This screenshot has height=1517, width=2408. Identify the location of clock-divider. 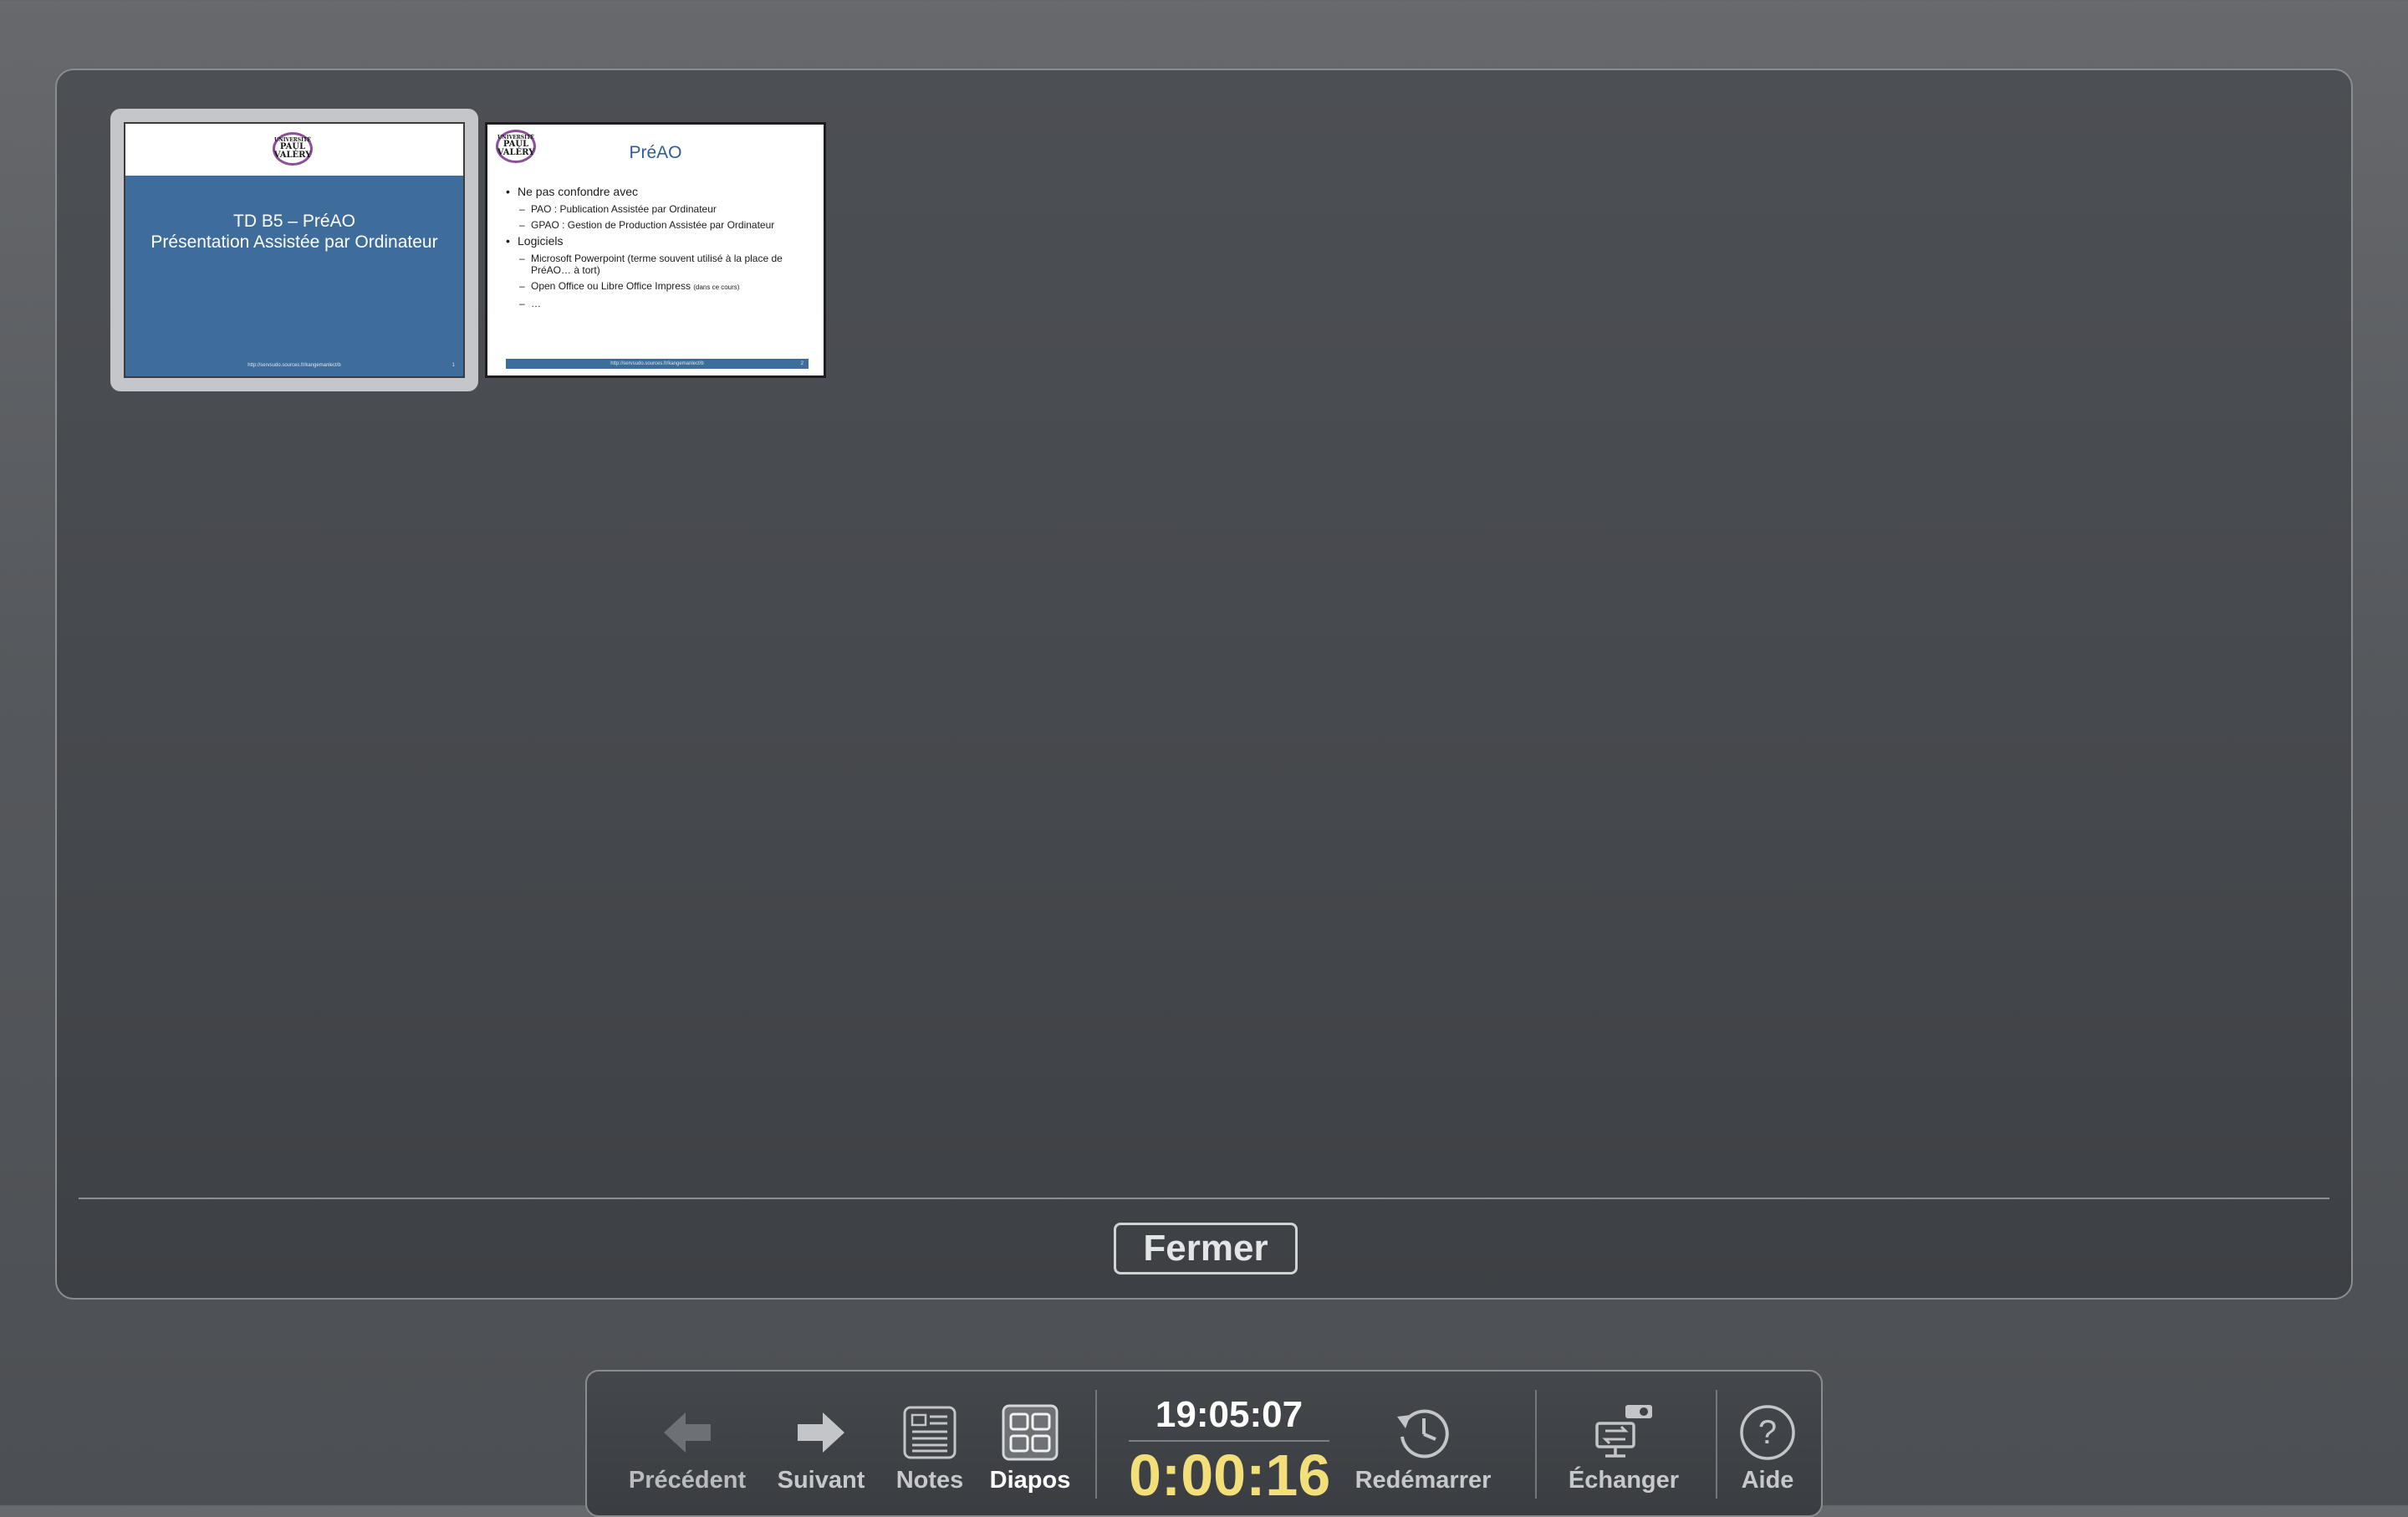
(1229, 1441).